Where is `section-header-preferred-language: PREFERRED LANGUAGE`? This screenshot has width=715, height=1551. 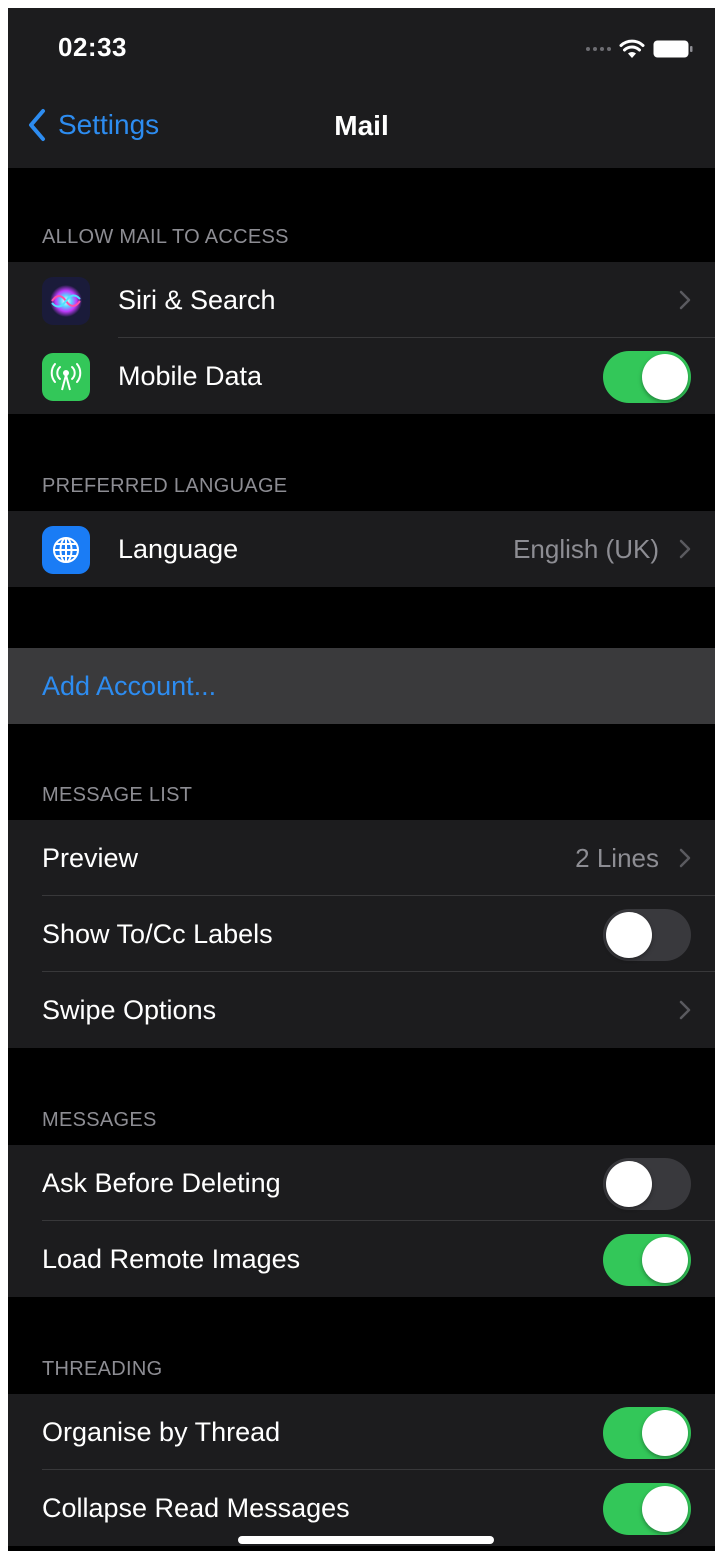 section-header-preferred-language: PREFERRED LANGUAGE is located at coordinates (165, 486).